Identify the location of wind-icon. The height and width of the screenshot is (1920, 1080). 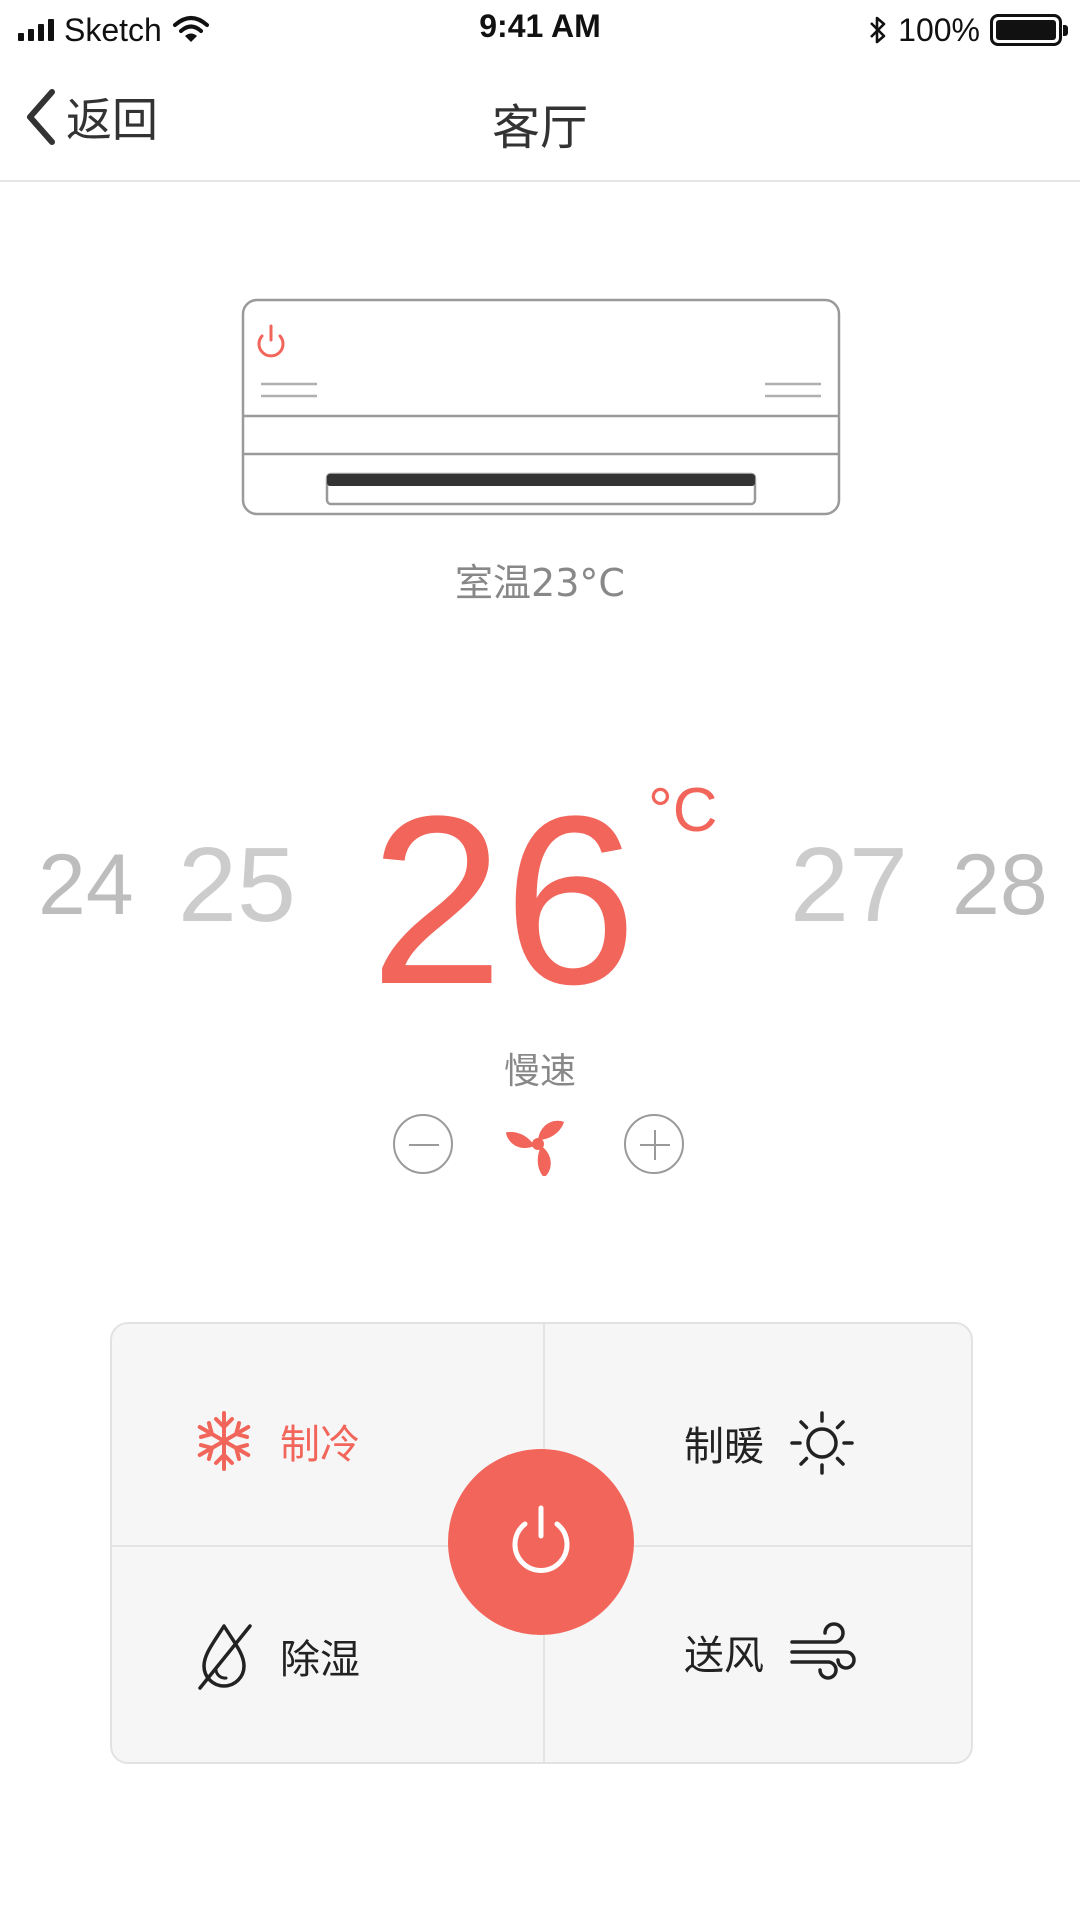
(823, 1651).